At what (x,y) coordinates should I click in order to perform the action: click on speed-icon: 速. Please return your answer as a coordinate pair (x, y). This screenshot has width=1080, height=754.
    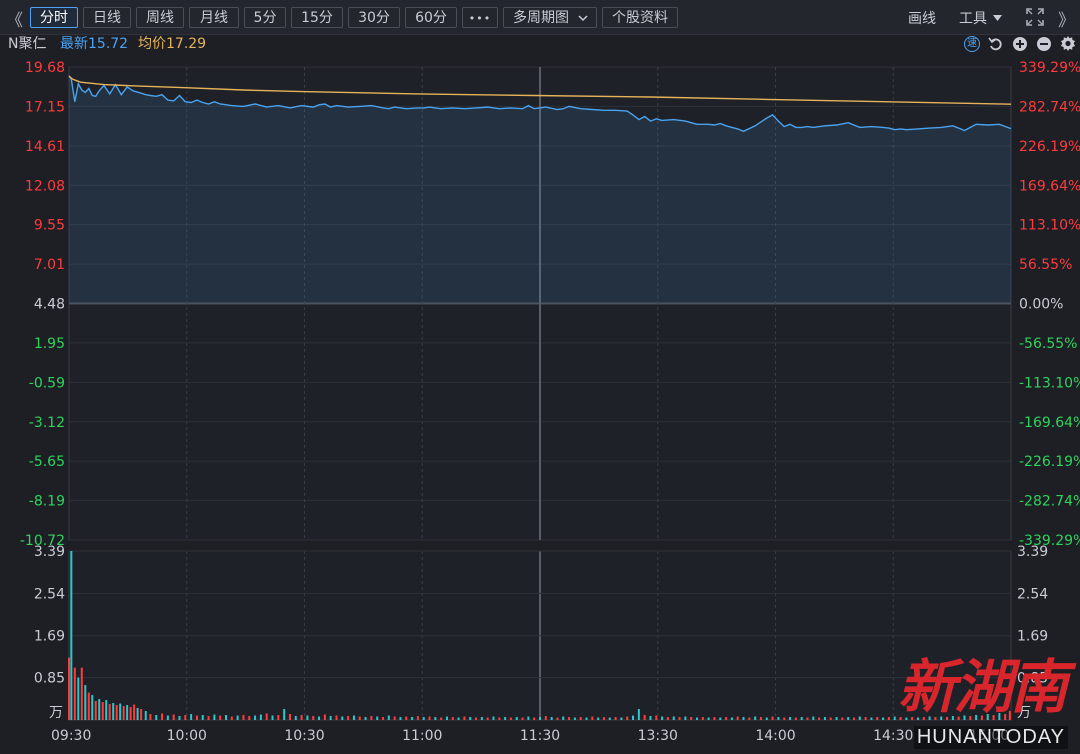
    Looking at the image, I should click on (972, 44).